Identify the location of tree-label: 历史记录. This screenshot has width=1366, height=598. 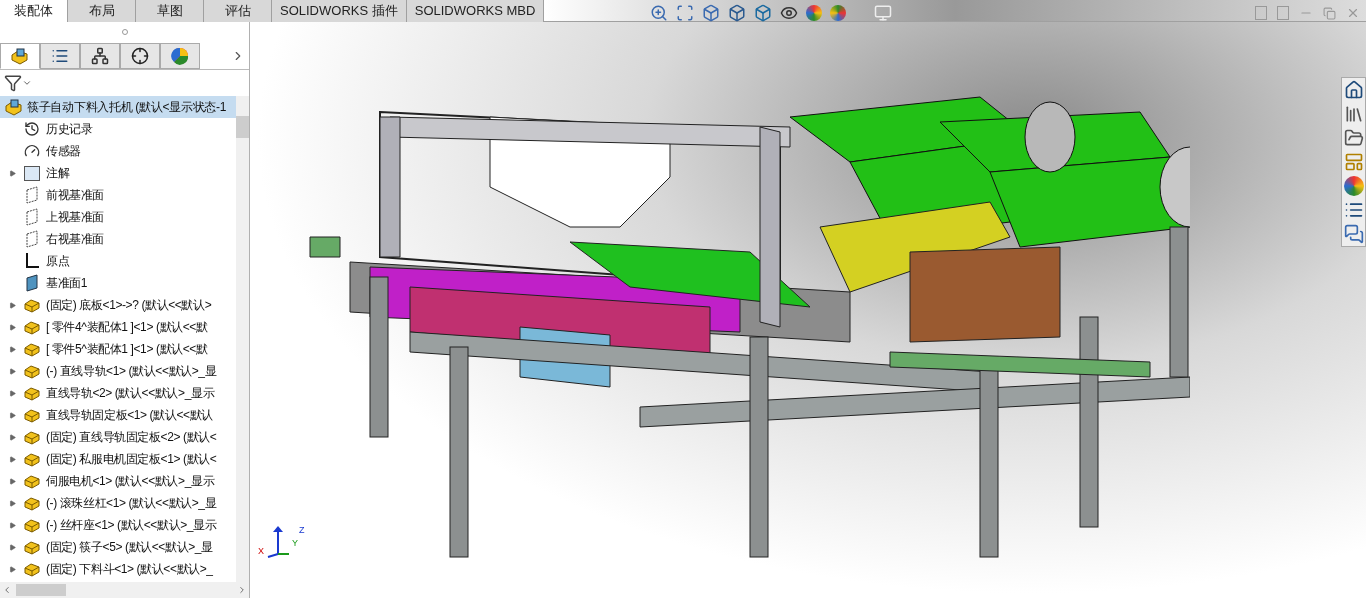
(69, 129).